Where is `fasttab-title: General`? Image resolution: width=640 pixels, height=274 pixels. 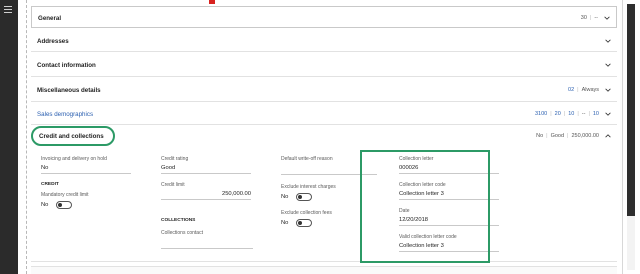 fasttab-title: General is located at coordinates (50, 18).